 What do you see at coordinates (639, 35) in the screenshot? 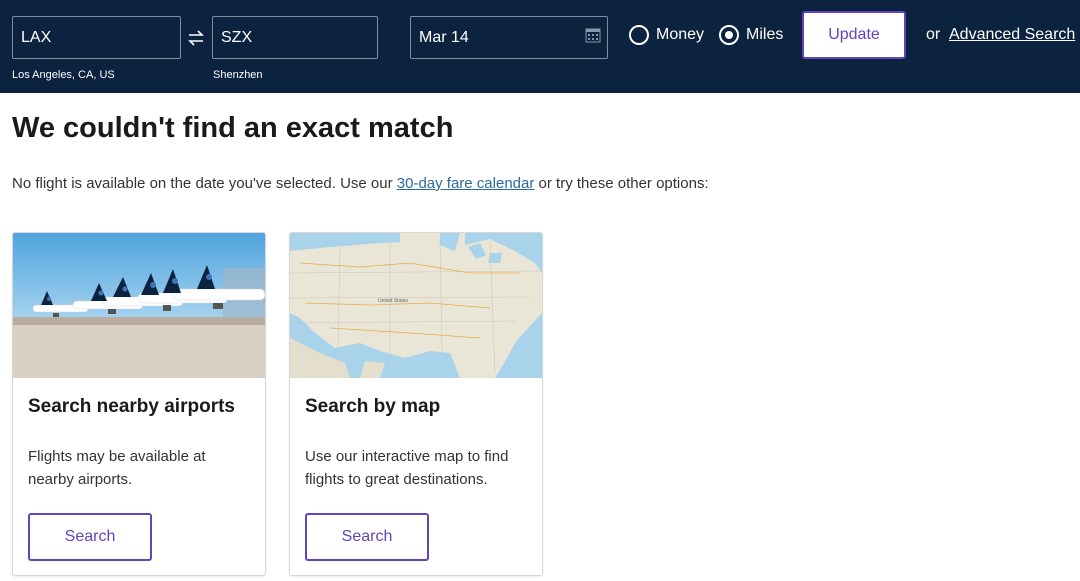
I see `money-radio-circle` at bounding box center [639, 35].